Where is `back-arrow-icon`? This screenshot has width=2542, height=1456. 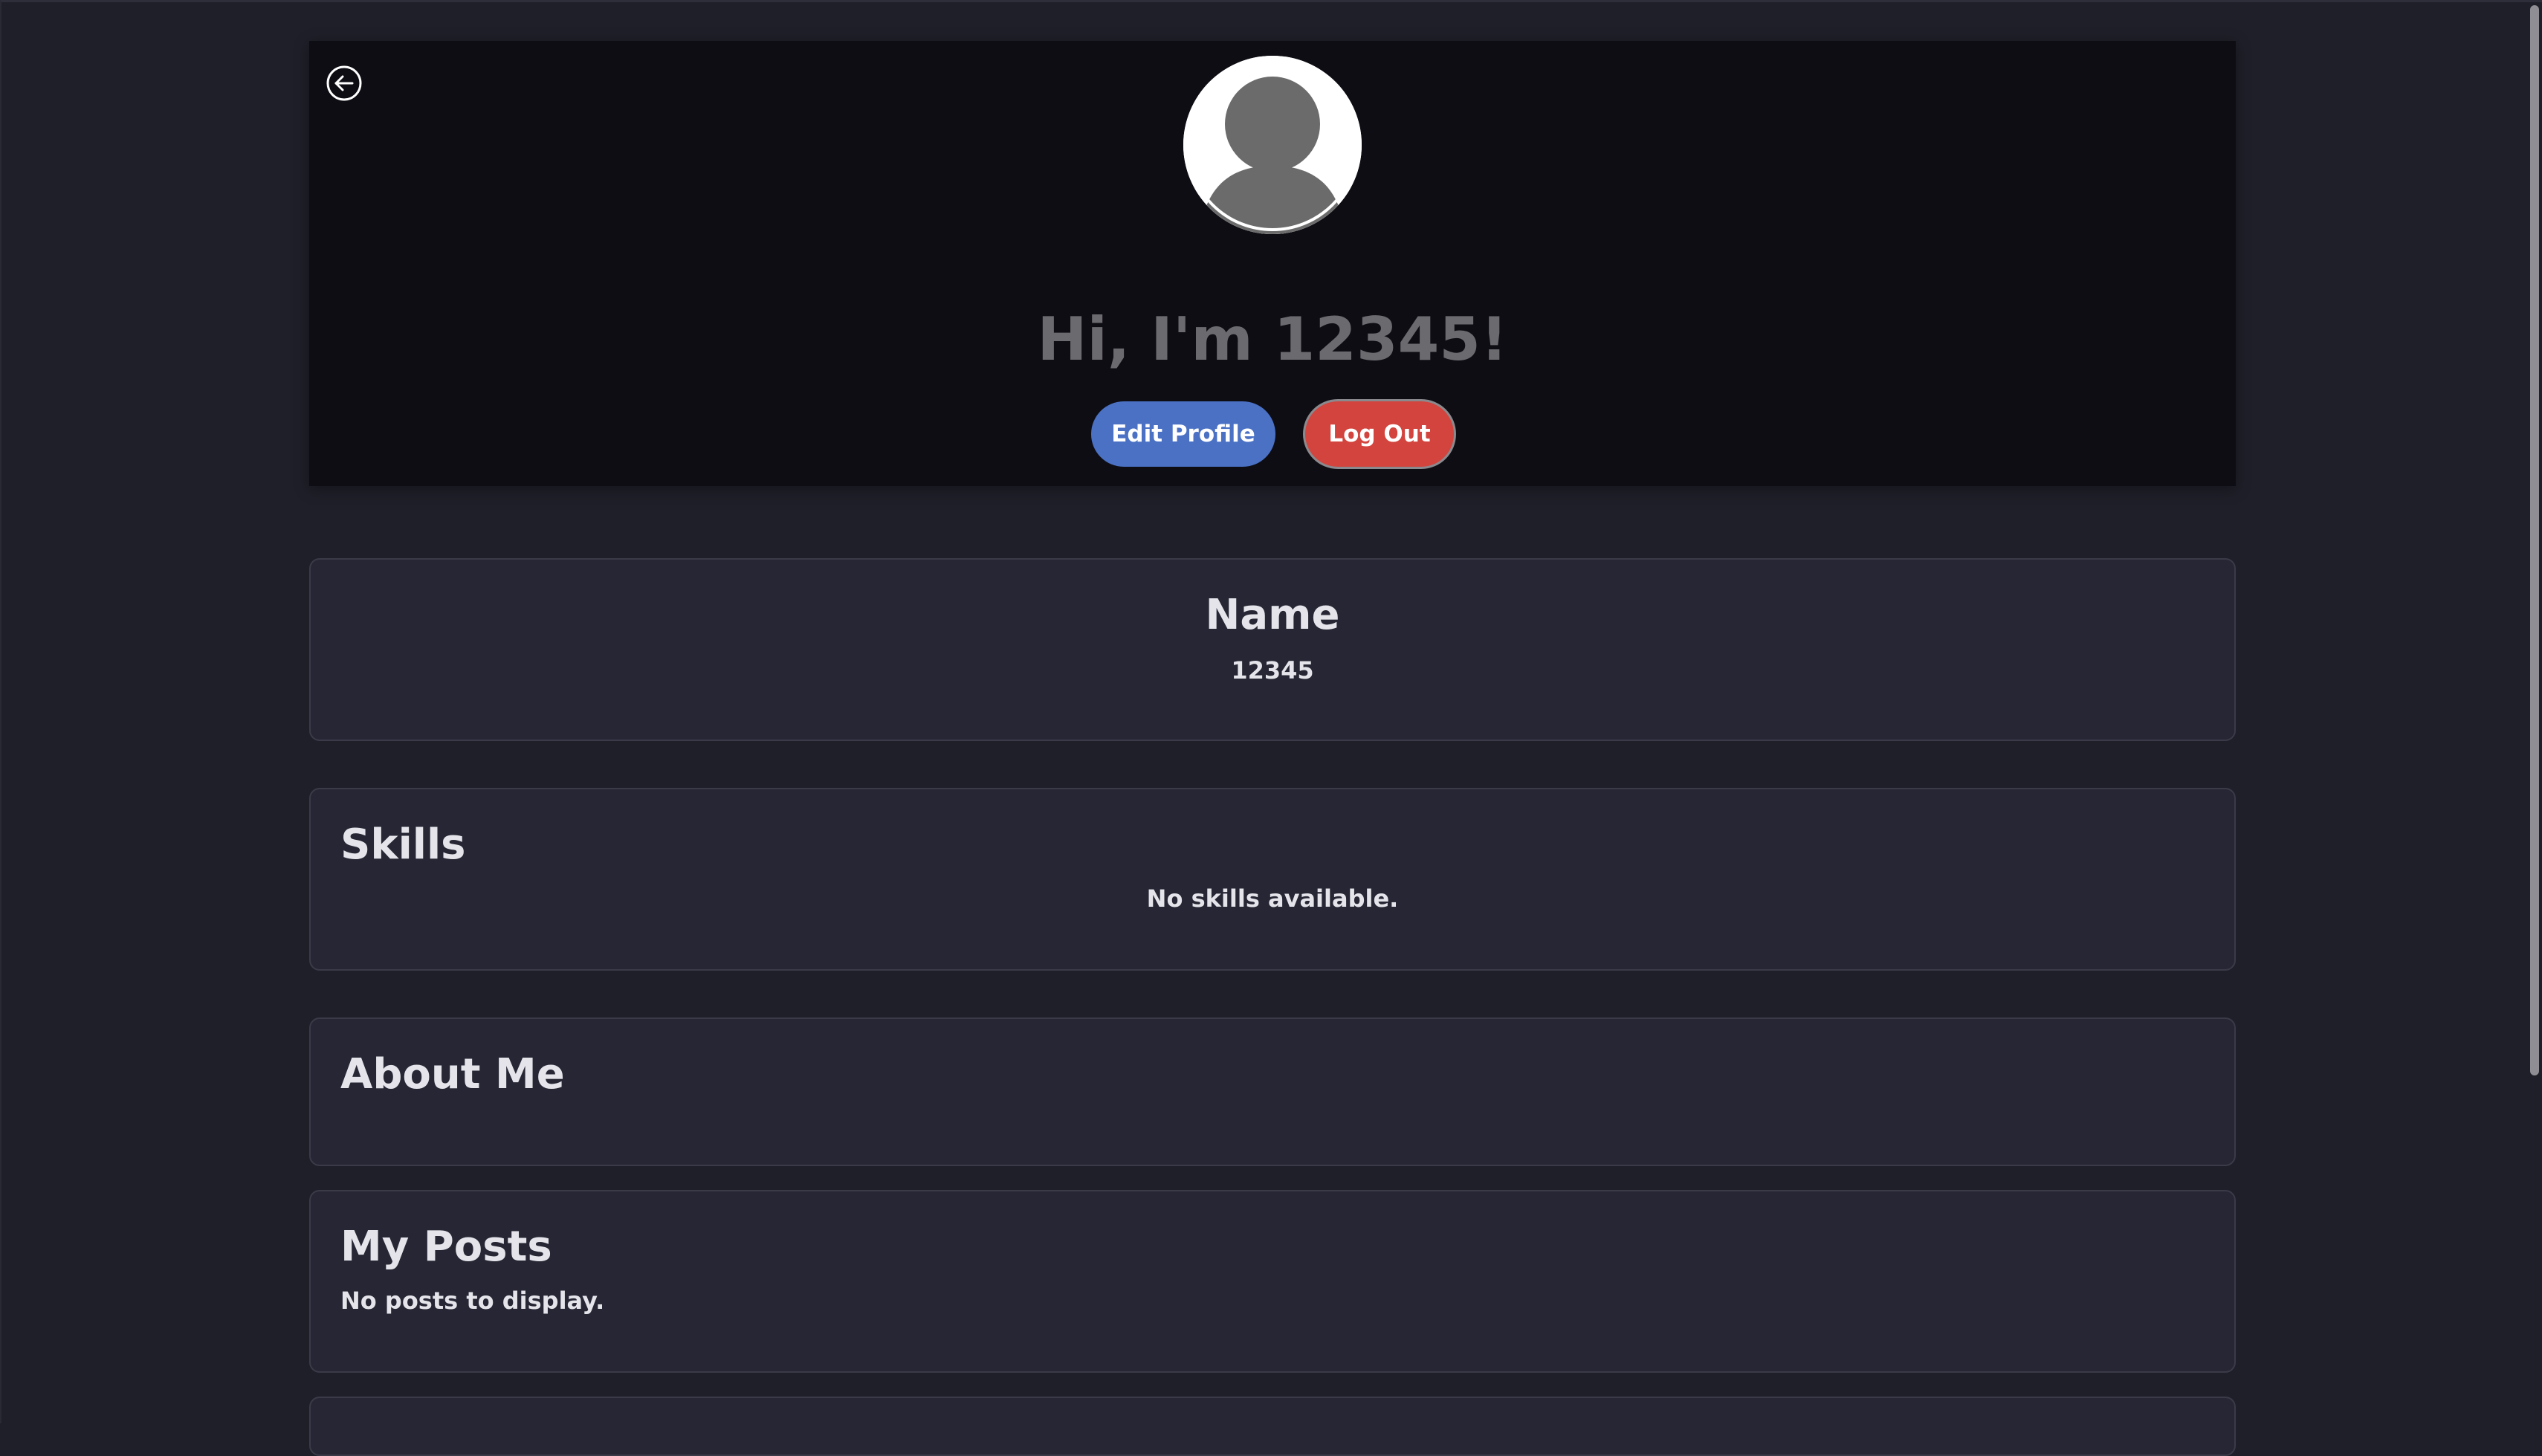 back-arrow-icon is located at coordinates (345, 83).